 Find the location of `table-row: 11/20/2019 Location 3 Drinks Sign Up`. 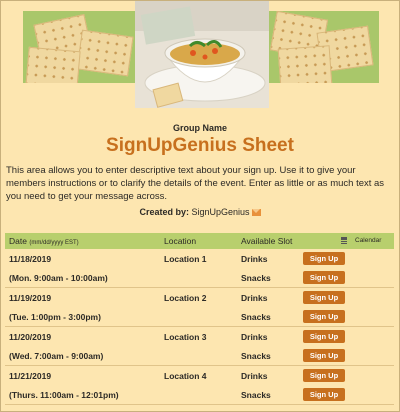

table-row: 11/20/2019 Location 3 Drinks Sign Up is located at coordinates (199, 336).